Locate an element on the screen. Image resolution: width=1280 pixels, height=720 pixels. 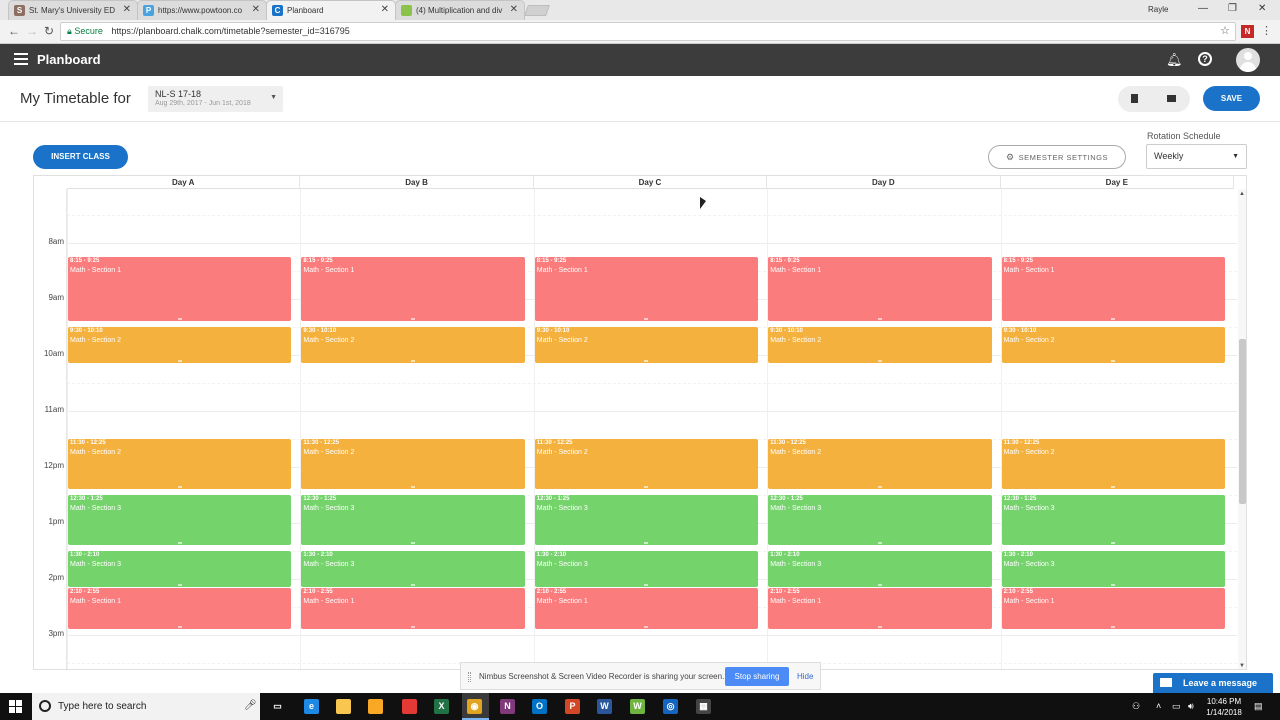
back-icon: ← is located at coordinates (14, 31).